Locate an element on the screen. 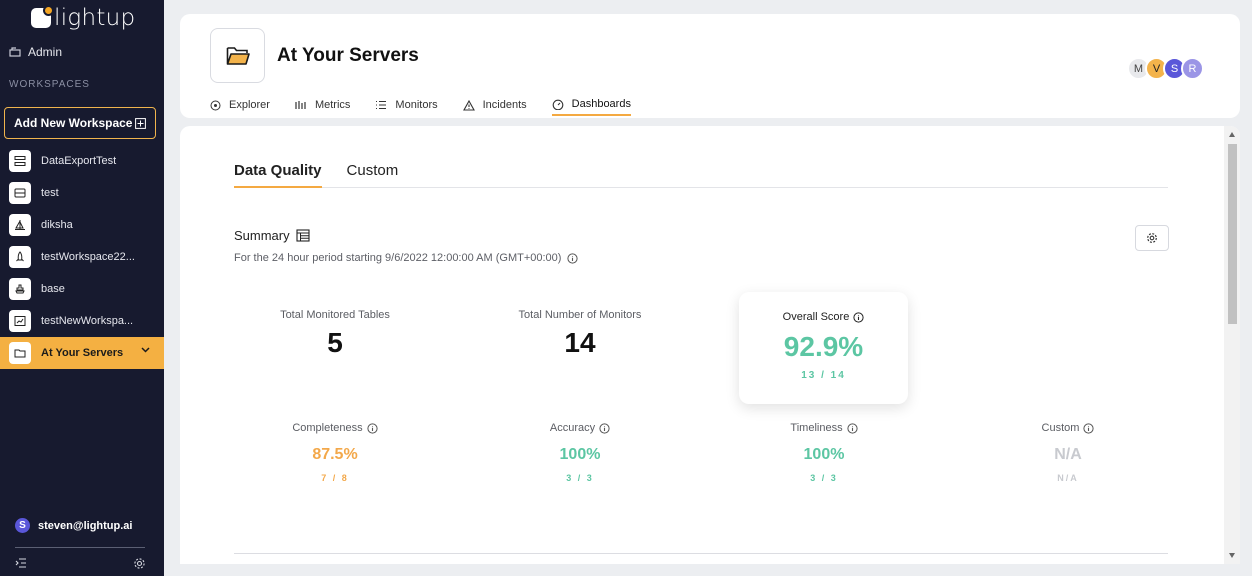 This screenshot has width=1252, height=576. dimension-completeness: Completeness 87.5% 7 / 8 is located at coordinates (335, 452).